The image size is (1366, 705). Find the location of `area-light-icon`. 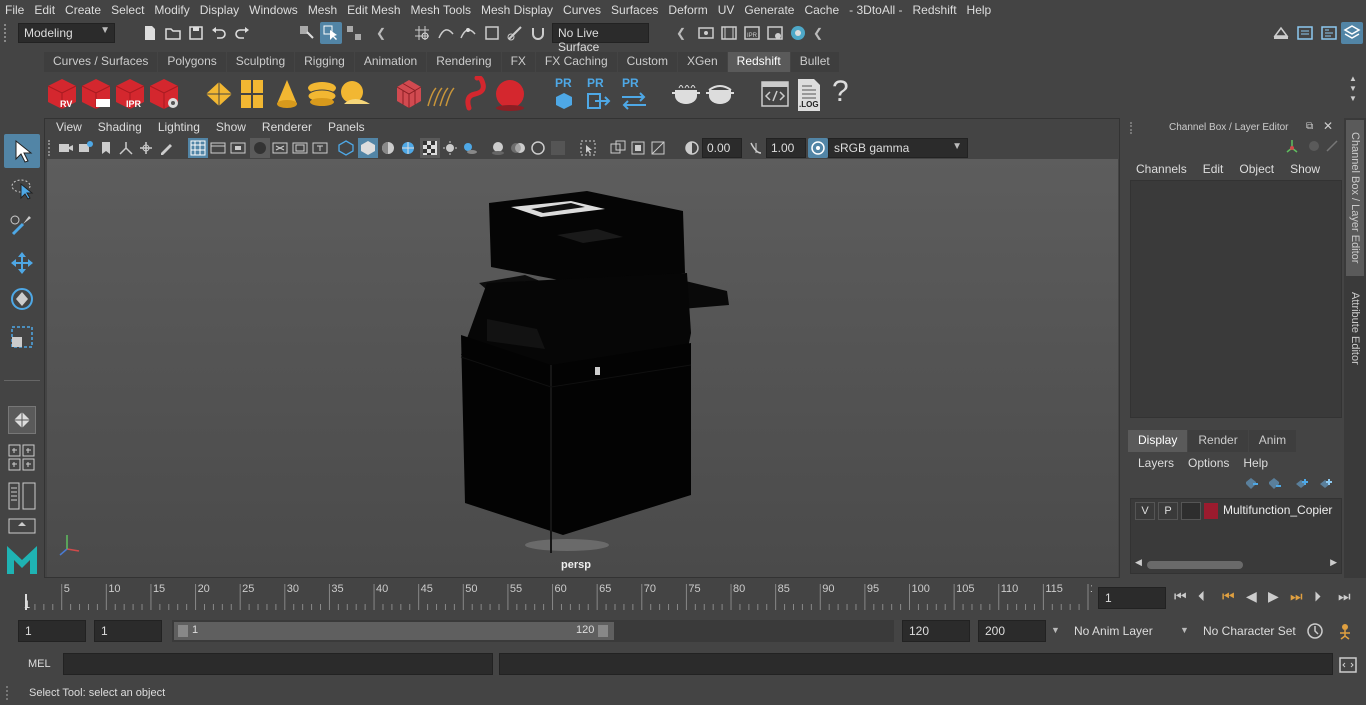

area-light-icon is located at coordinates (219, 94).